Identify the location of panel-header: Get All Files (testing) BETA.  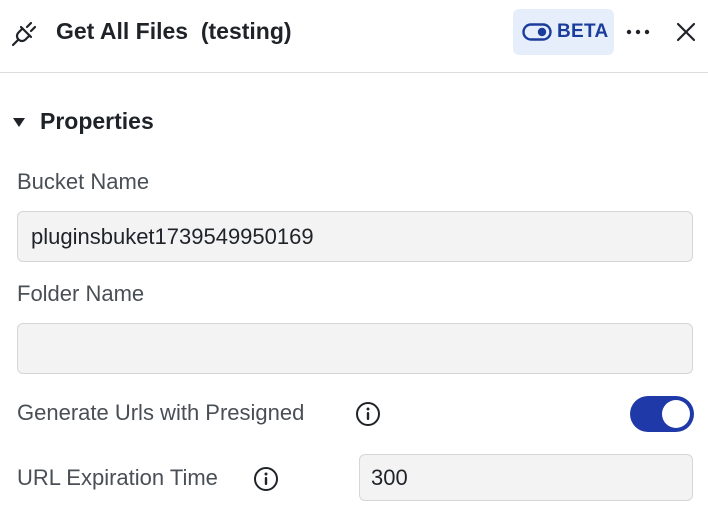
(354, 36).